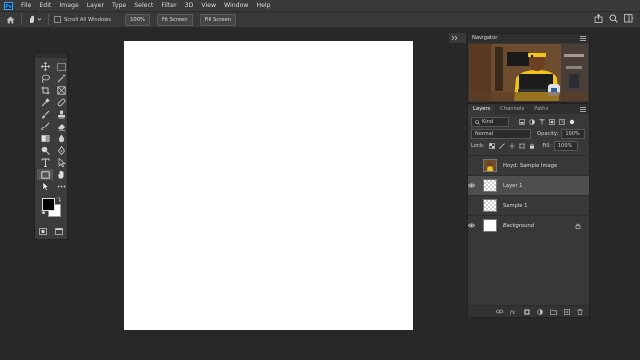  What do you see at coordinates (572, 122) in the screenshot?
I see `filter-toggle-icon` at bounding box center [572, 122].